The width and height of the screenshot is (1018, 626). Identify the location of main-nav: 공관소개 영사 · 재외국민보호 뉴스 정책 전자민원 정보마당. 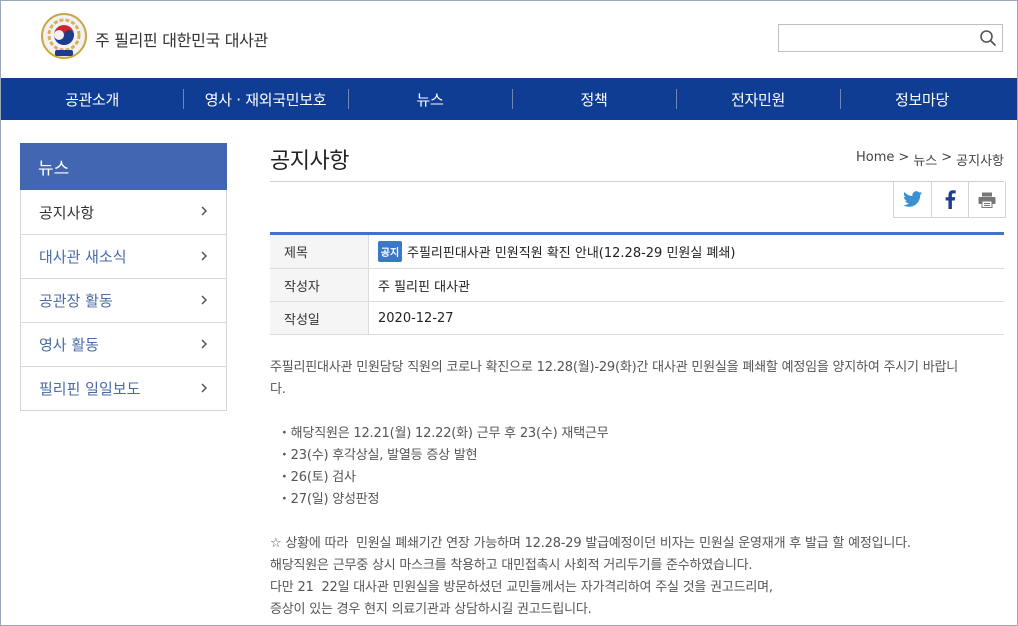
(509, 99).